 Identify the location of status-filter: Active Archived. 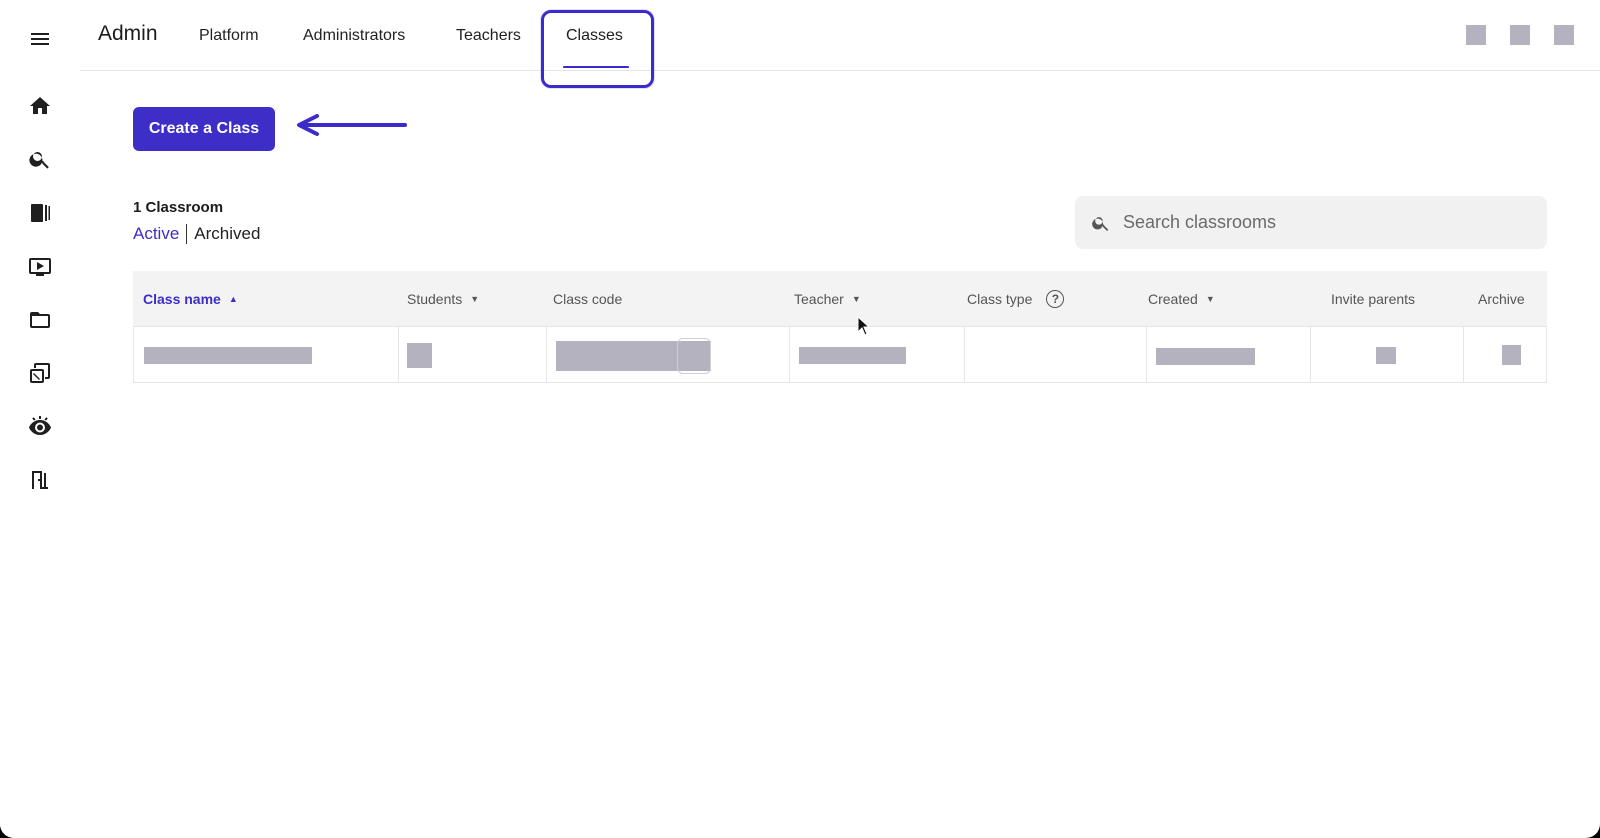
(196, 234).